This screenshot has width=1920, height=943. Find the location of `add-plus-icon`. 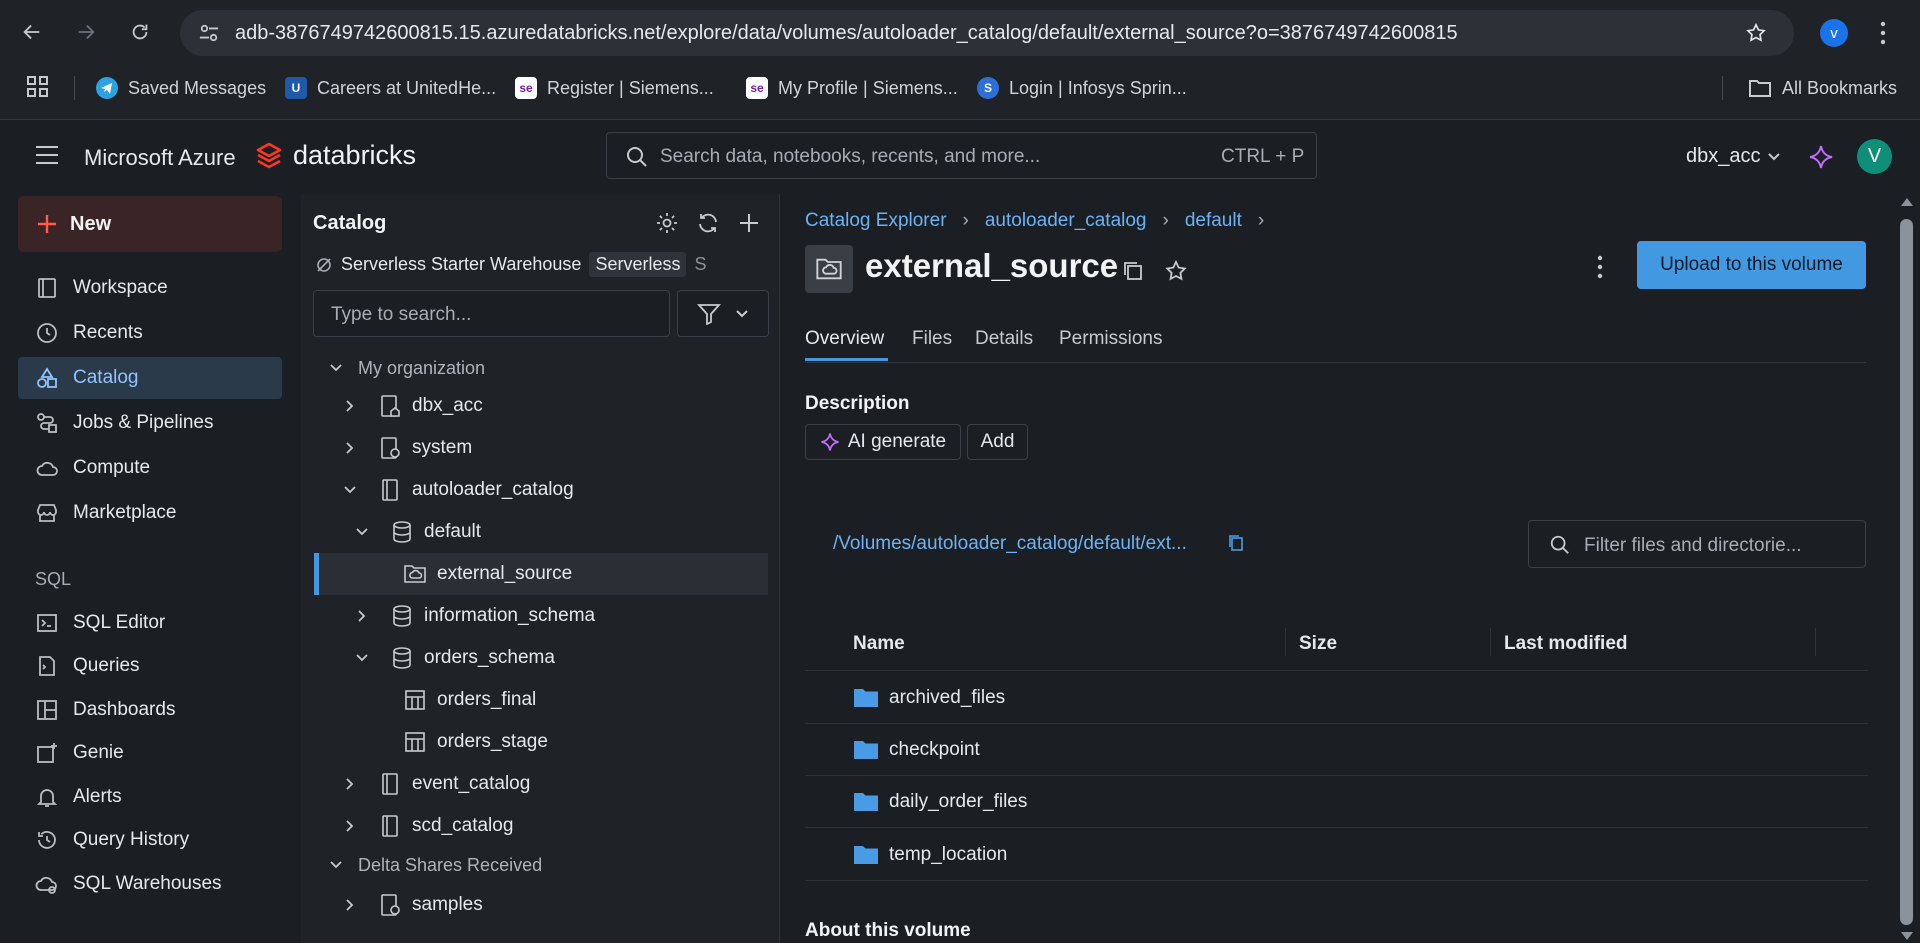

add-plus-icon is located at coordinates (749, 223).